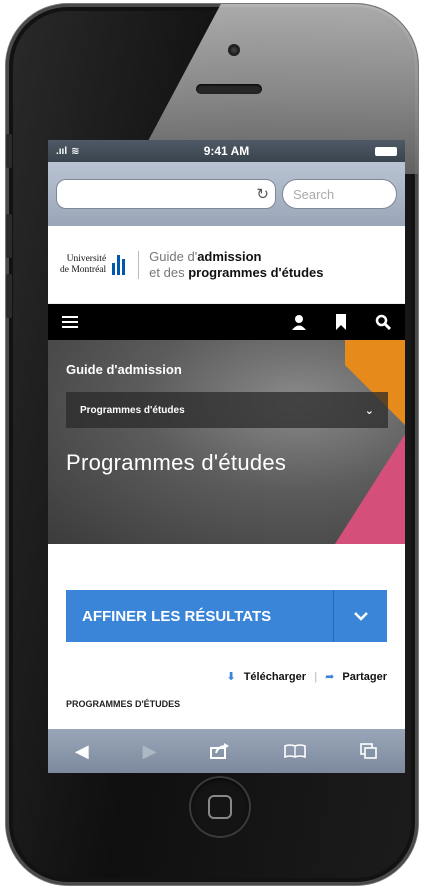 This screenshot has width=424, height=889. What do you see at coordinates (229, 89) in the screenshot?
I see `earpiece-speaker` at bounding box center [229, 89].